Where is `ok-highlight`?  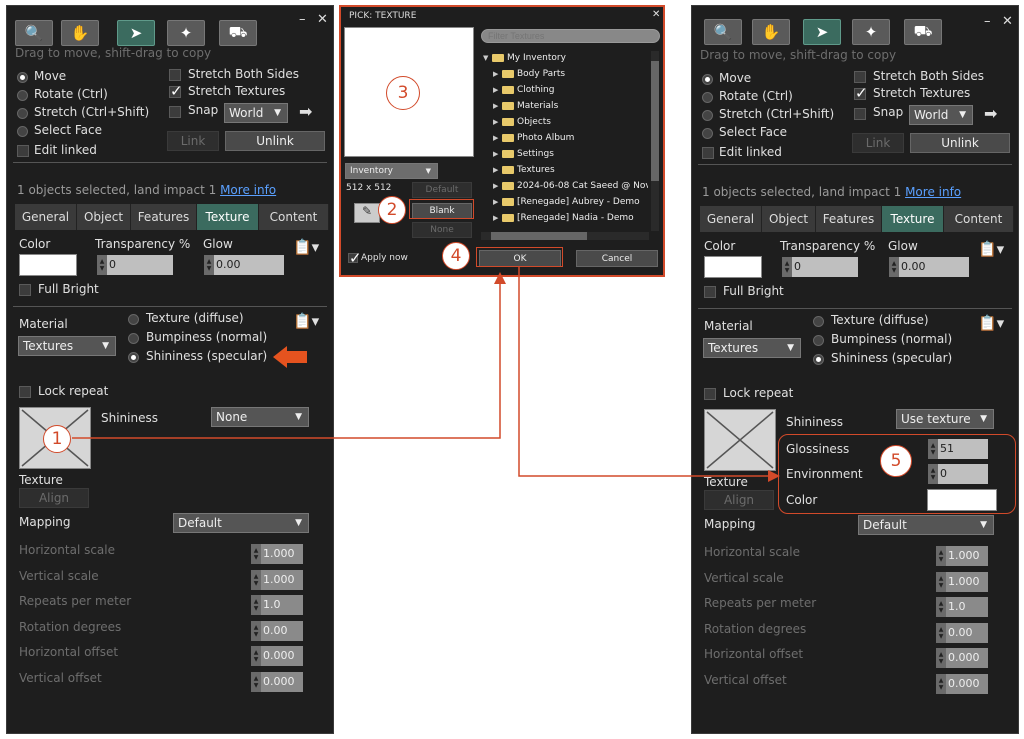
ok-highlight is located at coordinates (519, 257).